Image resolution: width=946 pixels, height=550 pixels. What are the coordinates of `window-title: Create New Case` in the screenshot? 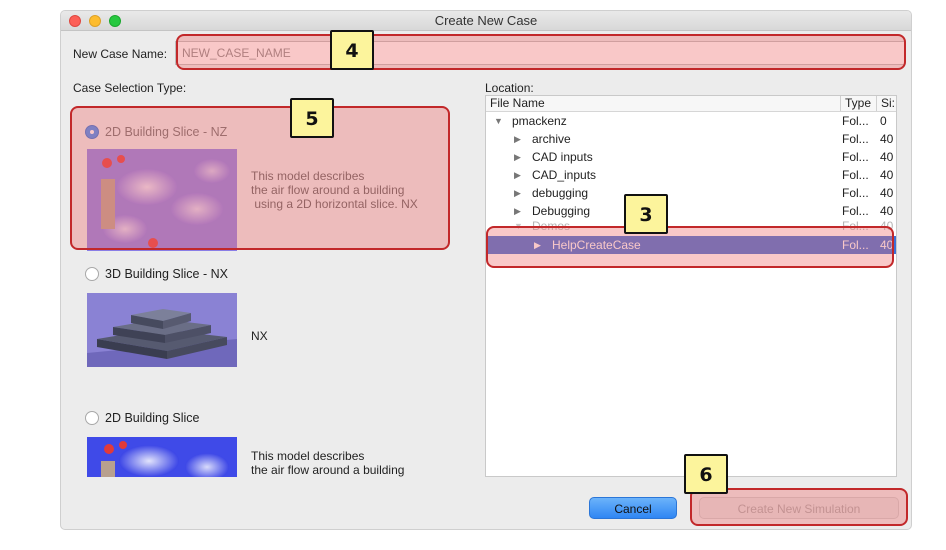 It's located at (486, 20).